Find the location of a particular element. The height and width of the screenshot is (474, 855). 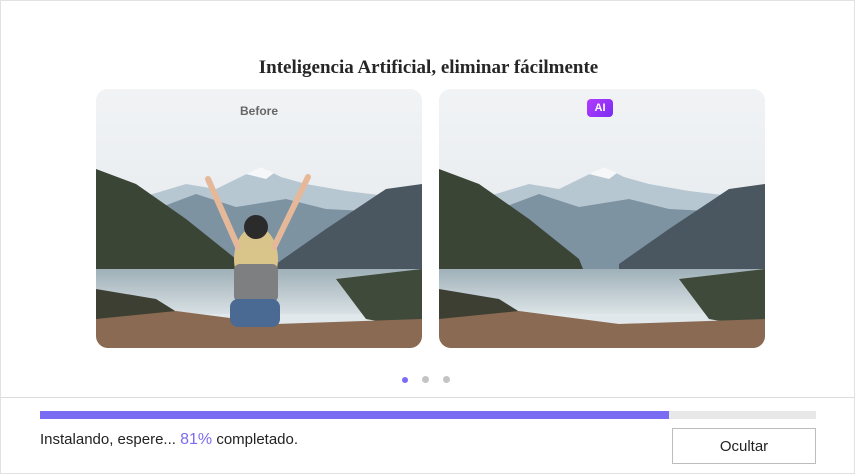

carousel-pagination is located at coordinates (426, 380).